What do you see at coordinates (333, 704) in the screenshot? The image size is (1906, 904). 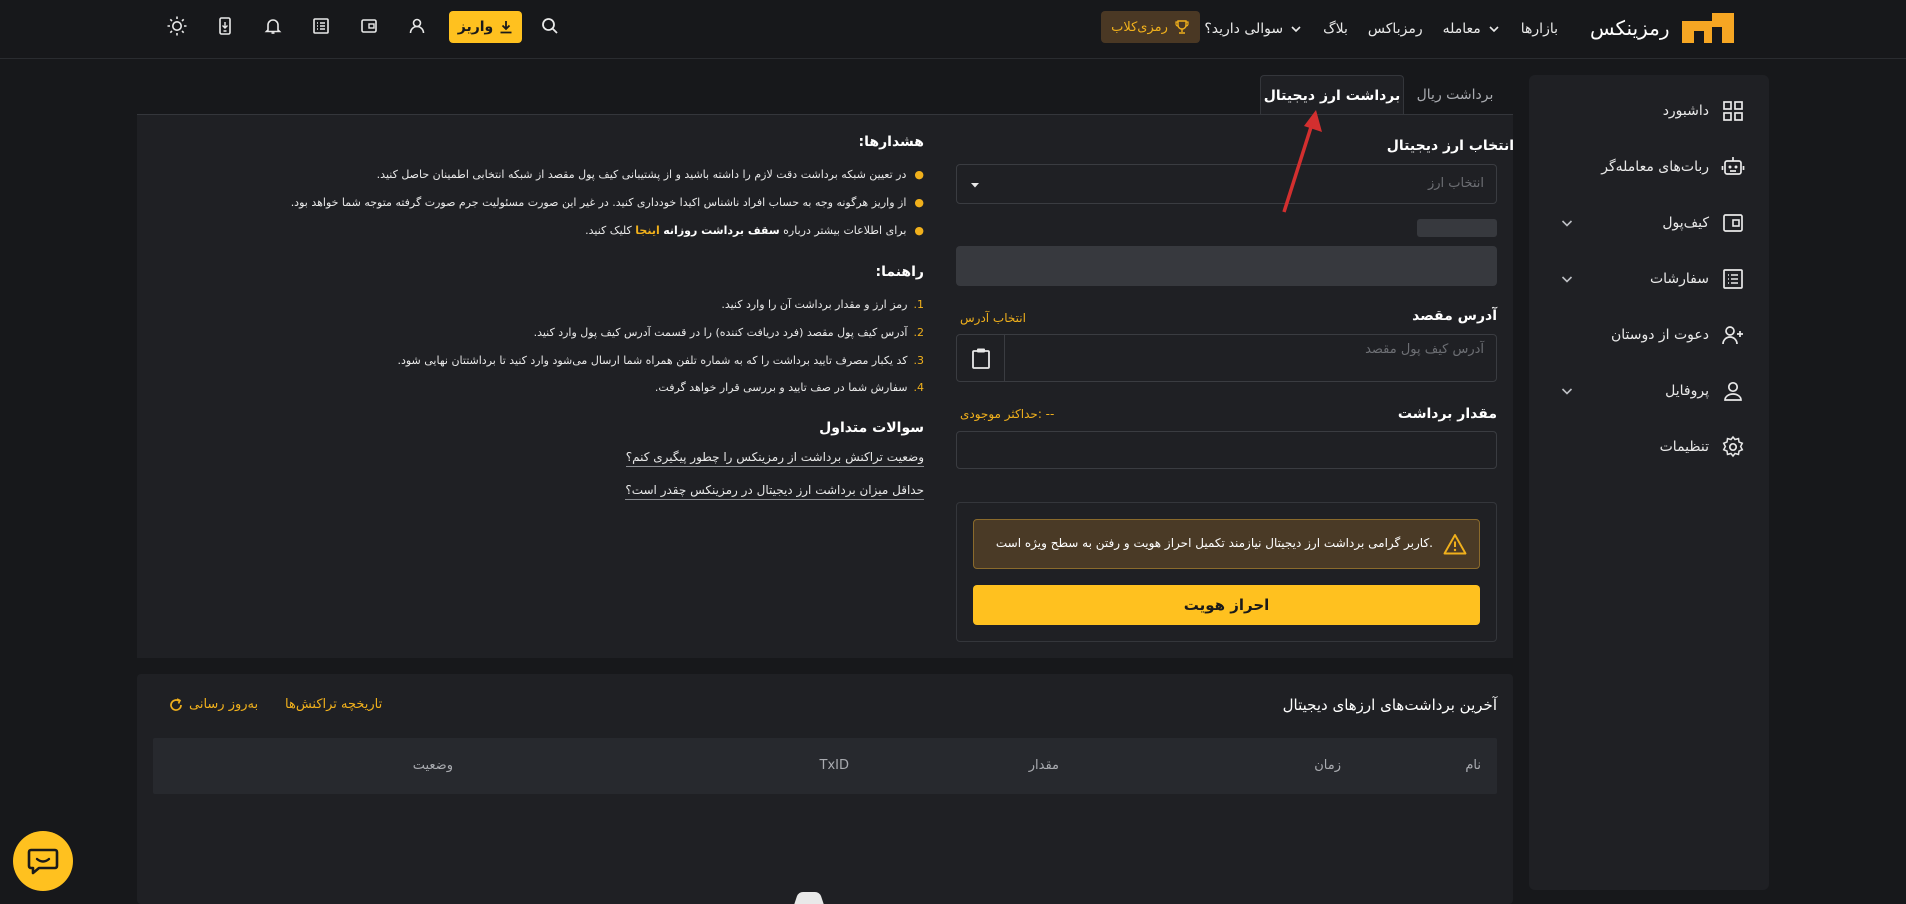 I see `transaction-history-link: تاریخچه تراکنش‌ها` at bounding box center [333, 704].